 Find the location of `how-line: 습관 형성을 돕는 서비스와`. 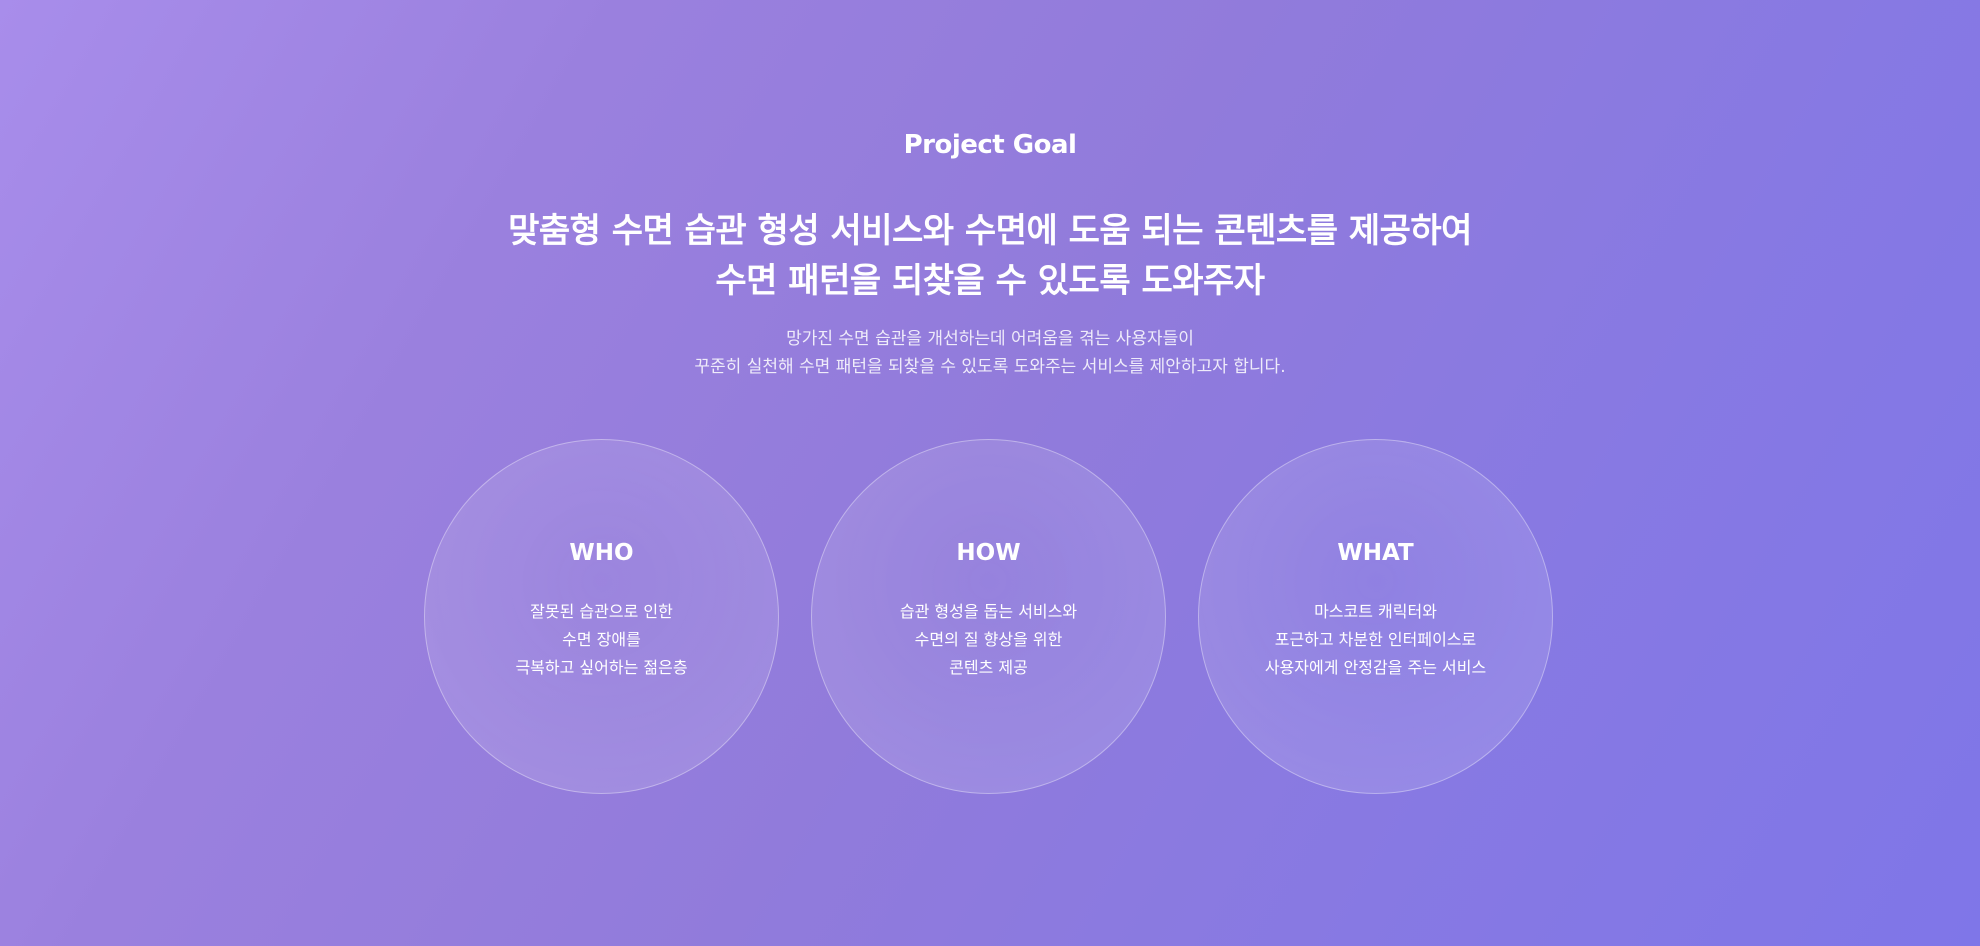

how-line: 습관 형성을 돕는 서비스와 is located at coordinates (988, 611).